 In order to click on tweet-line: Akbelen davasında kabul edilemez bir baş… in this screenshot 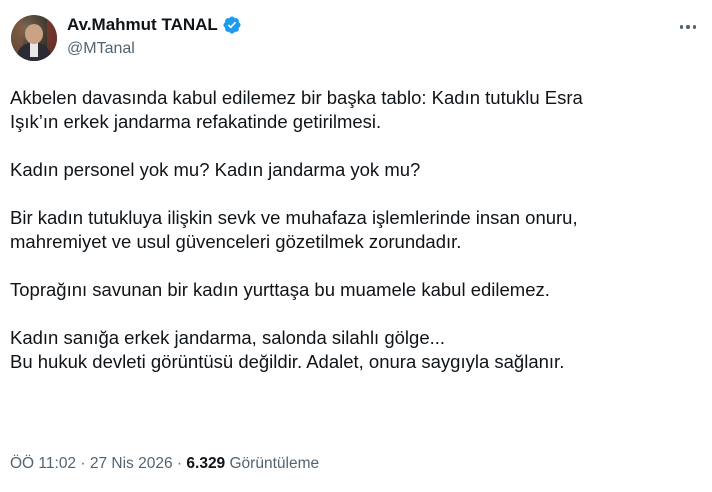, I will do `click(296, 97)`.